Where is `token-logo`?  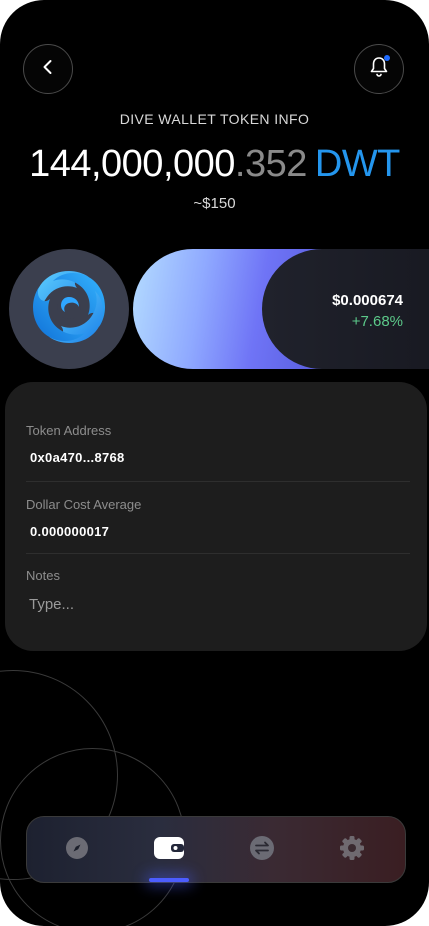 token-logo is located at coordinates (69, 309).